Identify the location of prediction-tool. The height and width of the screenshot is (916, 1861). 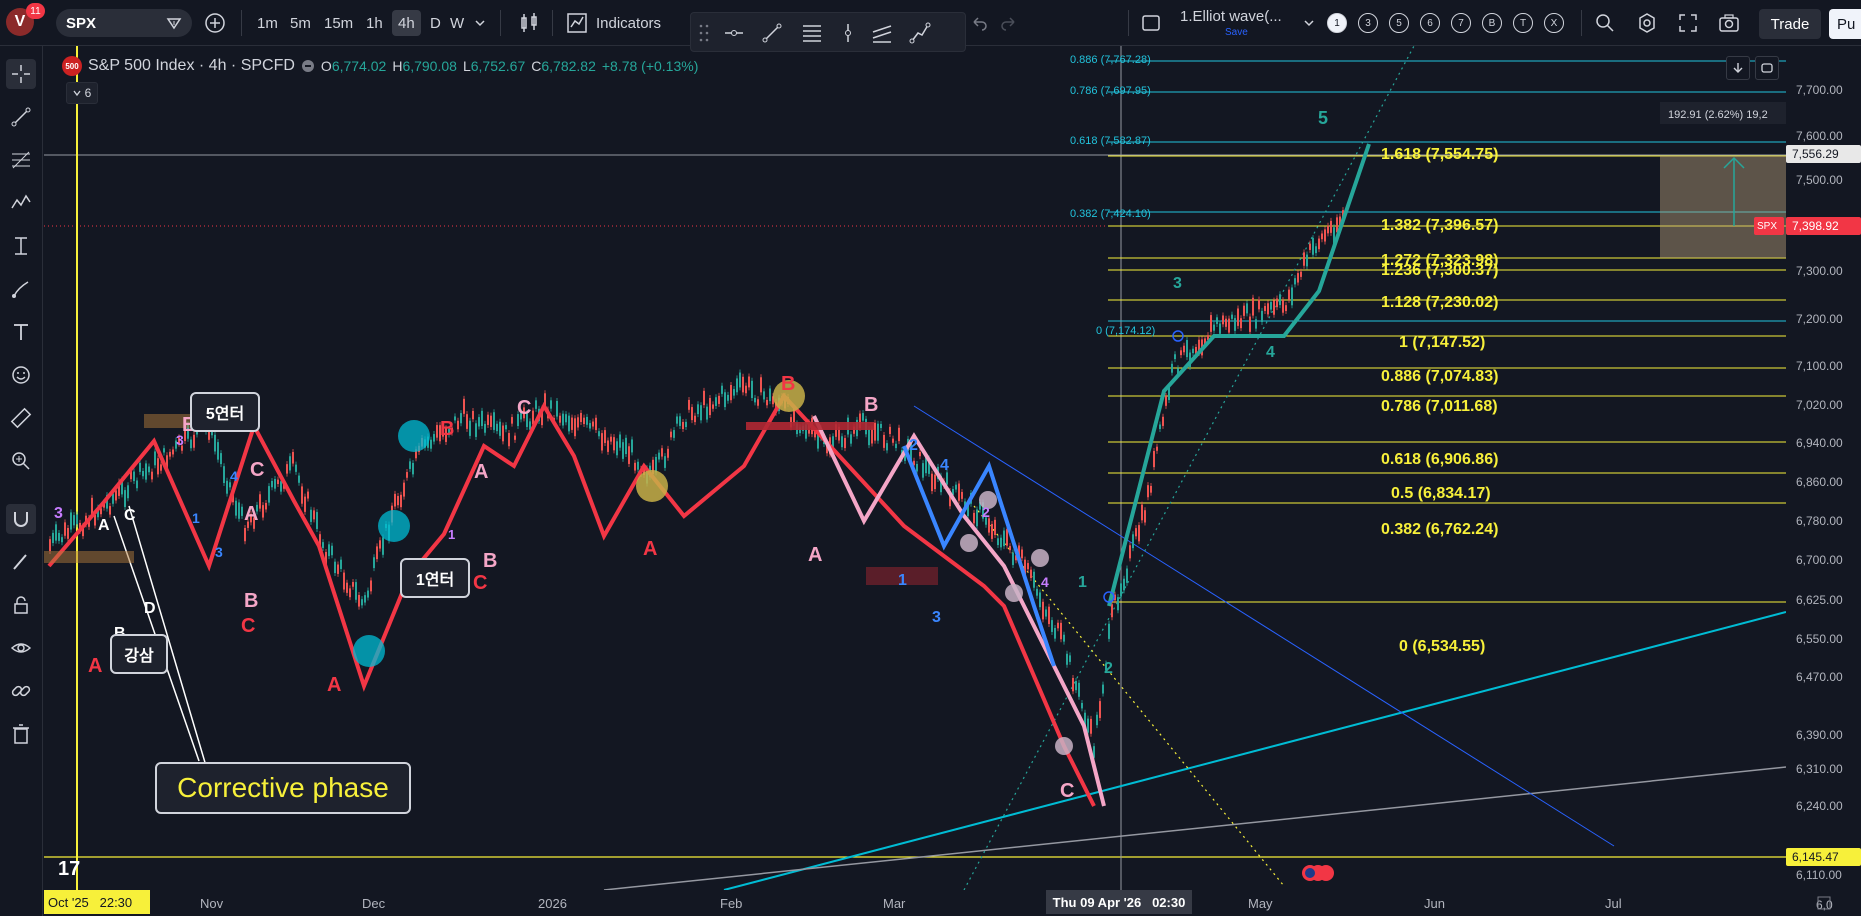
(21, 246).